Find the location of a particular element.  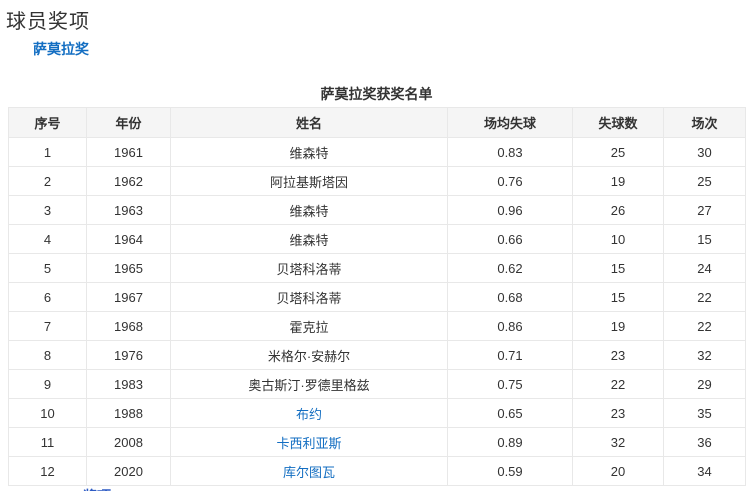

cell-no: 4 is located at coordinates (47, 239).